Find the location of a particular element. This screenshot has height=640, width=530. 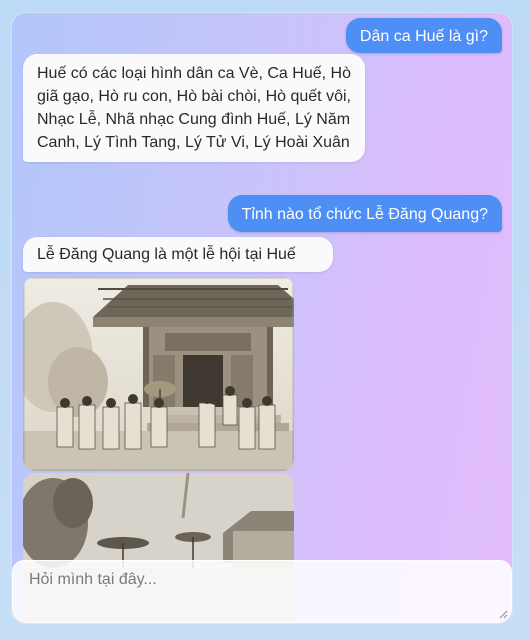

user-message: Tỉnh nào tổ chức Lễ Đăng Quang? is located at coordinates (364, 213).